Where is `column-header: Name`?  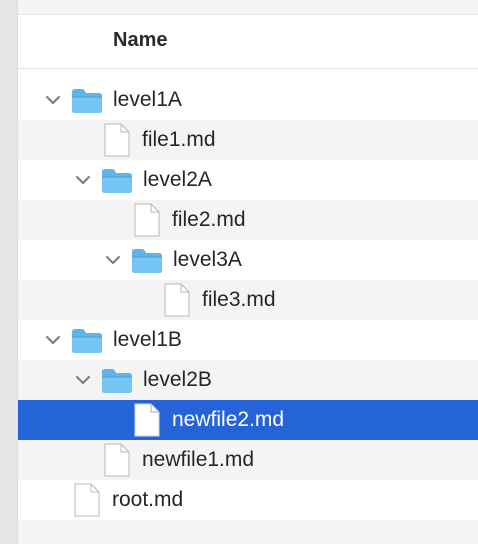
column-header: Name is located at coordinates (248, 42).